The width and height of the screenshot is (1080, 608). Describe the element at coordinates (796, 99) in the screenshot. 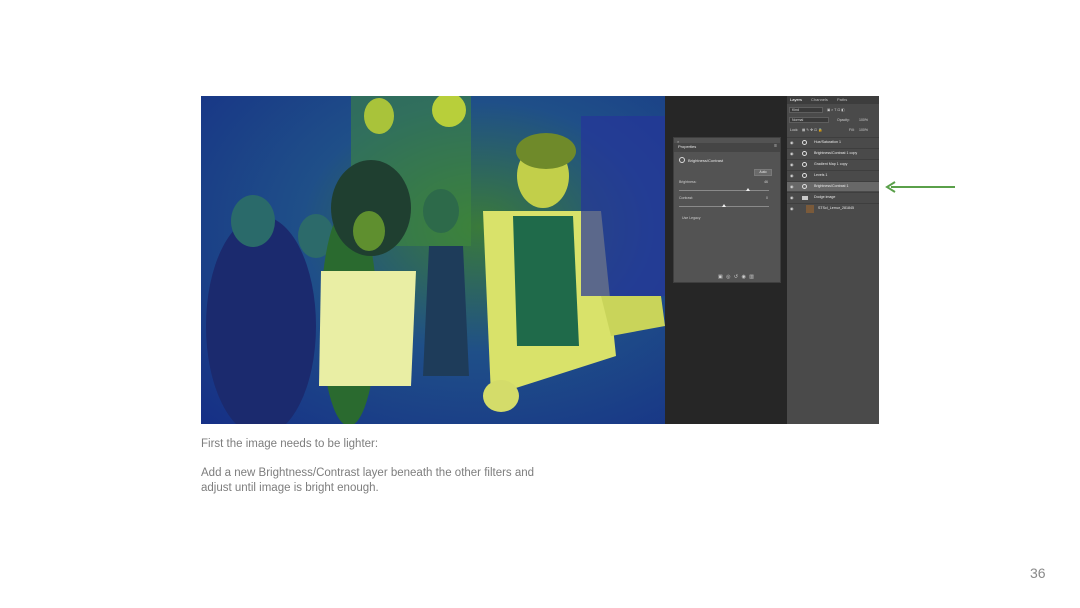

I see `tab-layers: Layers` at that location.